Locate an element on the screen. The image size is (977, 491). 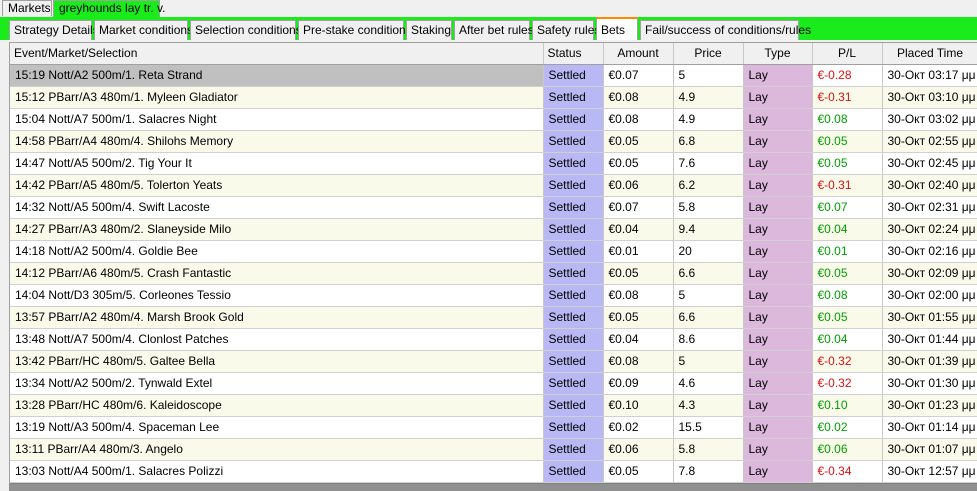
cell-placed-time: 30-Окт 12:57 μμ is located at coordinates (929, 471).